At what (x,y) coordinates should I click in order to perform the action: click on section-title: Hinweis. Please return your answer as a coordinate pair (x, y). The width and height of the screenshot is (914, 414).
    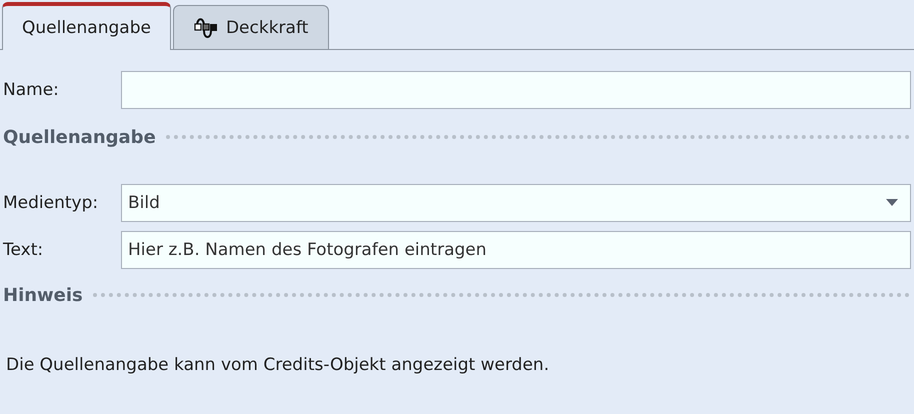
    Looking at the image, I should click on (43, 295).